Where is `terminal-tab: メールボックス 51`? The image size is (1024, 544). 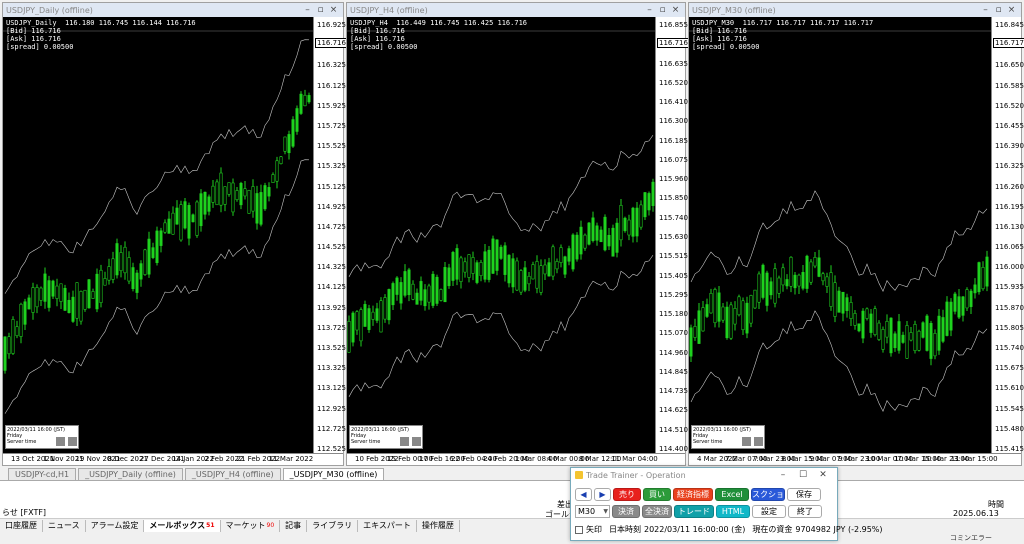
terminal-tab: メールボックス 51 is located at coordinates (182, 525).